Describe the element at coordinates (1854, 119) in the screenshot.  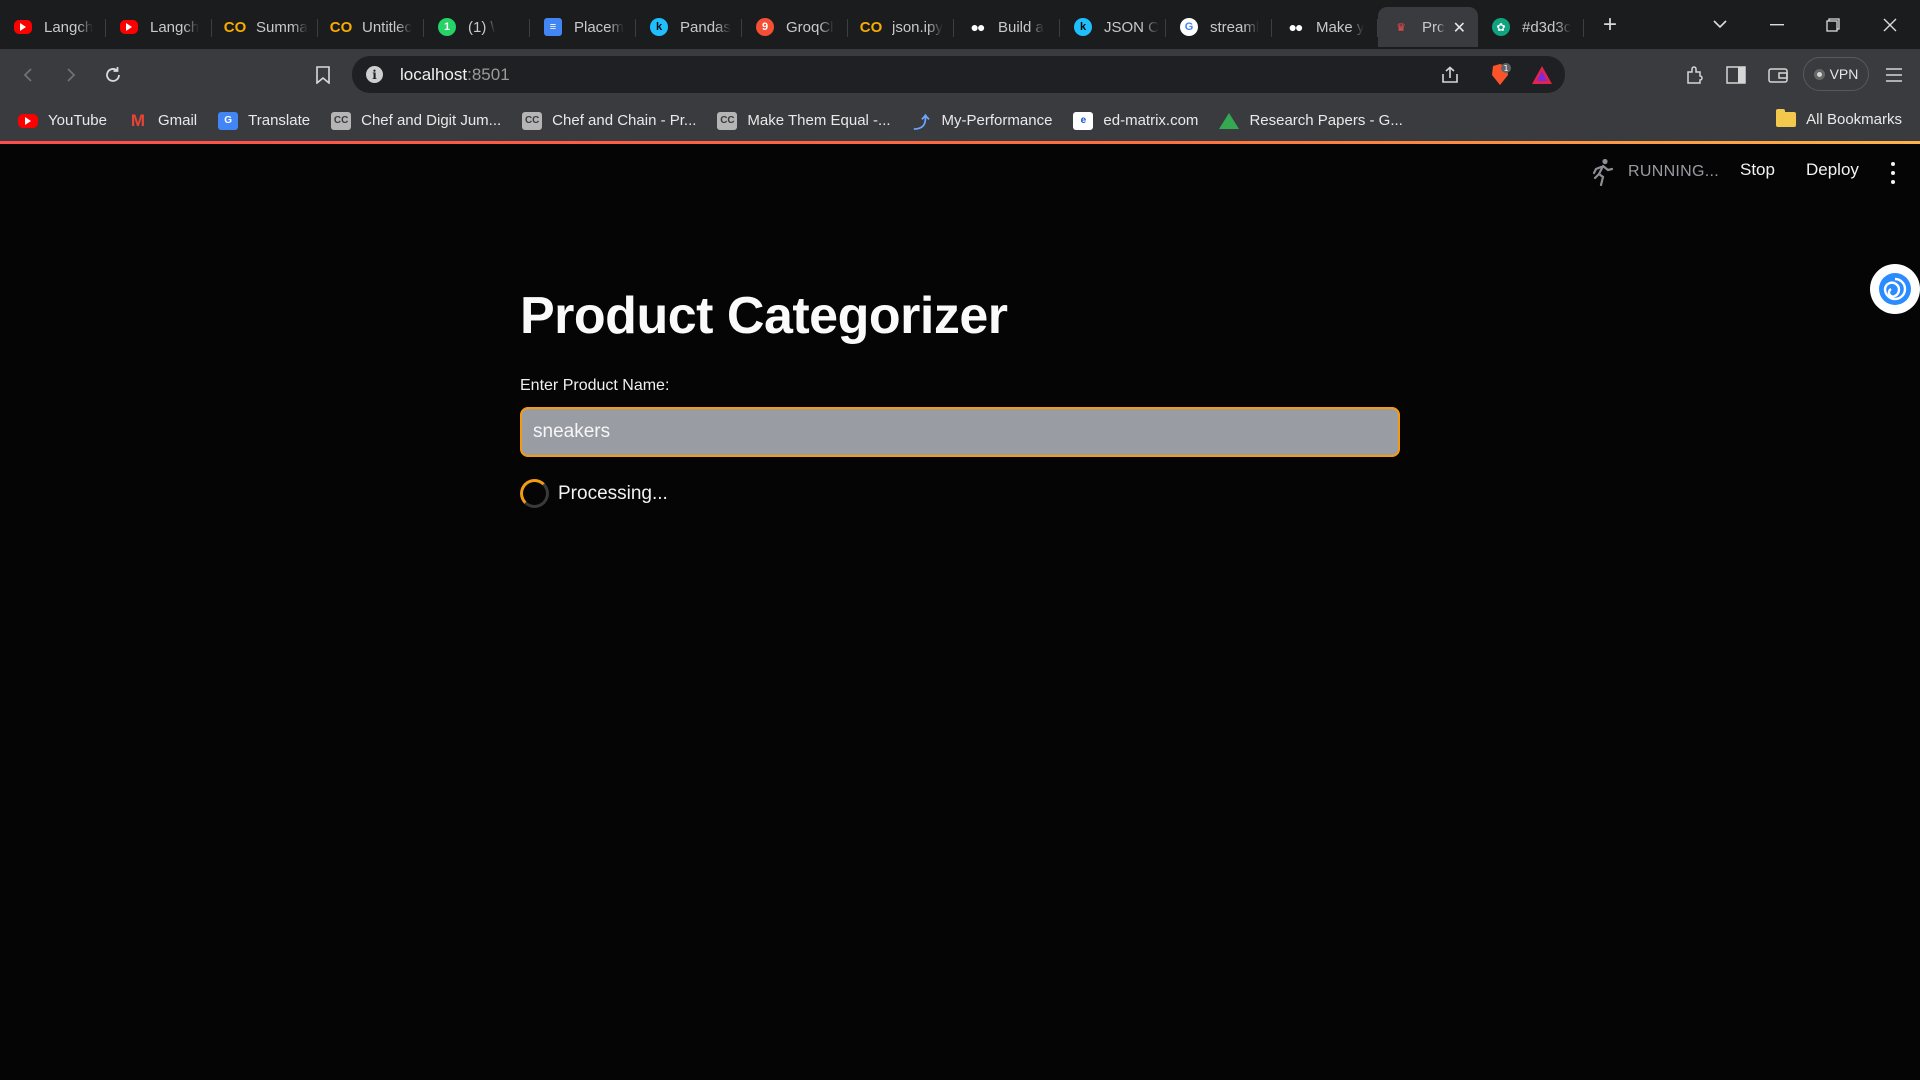
I see `all-bookmarks-label: All Bookmarks` at that location.